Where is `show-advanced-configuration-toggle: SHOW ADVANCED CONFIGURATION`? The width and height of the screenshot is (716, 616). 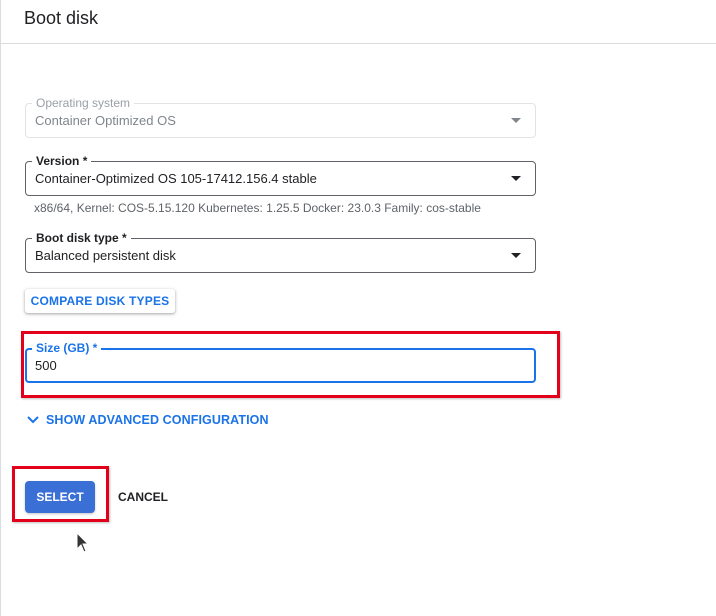 show-advanced-configuration-toggle: SHOW ADVANCED CONFIGURATION is located at coordinates (147, 420).